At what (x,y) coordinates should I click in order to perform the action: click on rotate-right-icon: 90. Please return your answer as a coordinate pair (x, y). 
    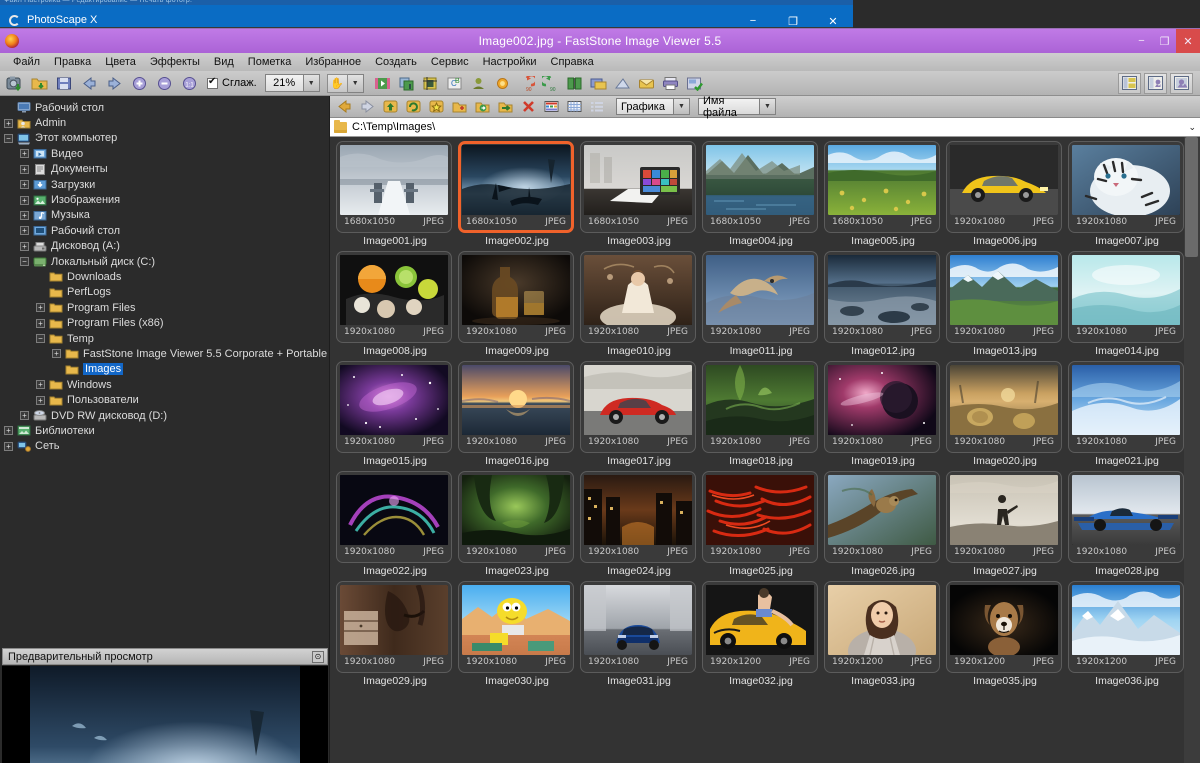
    Looking at the image, I should click on (550, 83).